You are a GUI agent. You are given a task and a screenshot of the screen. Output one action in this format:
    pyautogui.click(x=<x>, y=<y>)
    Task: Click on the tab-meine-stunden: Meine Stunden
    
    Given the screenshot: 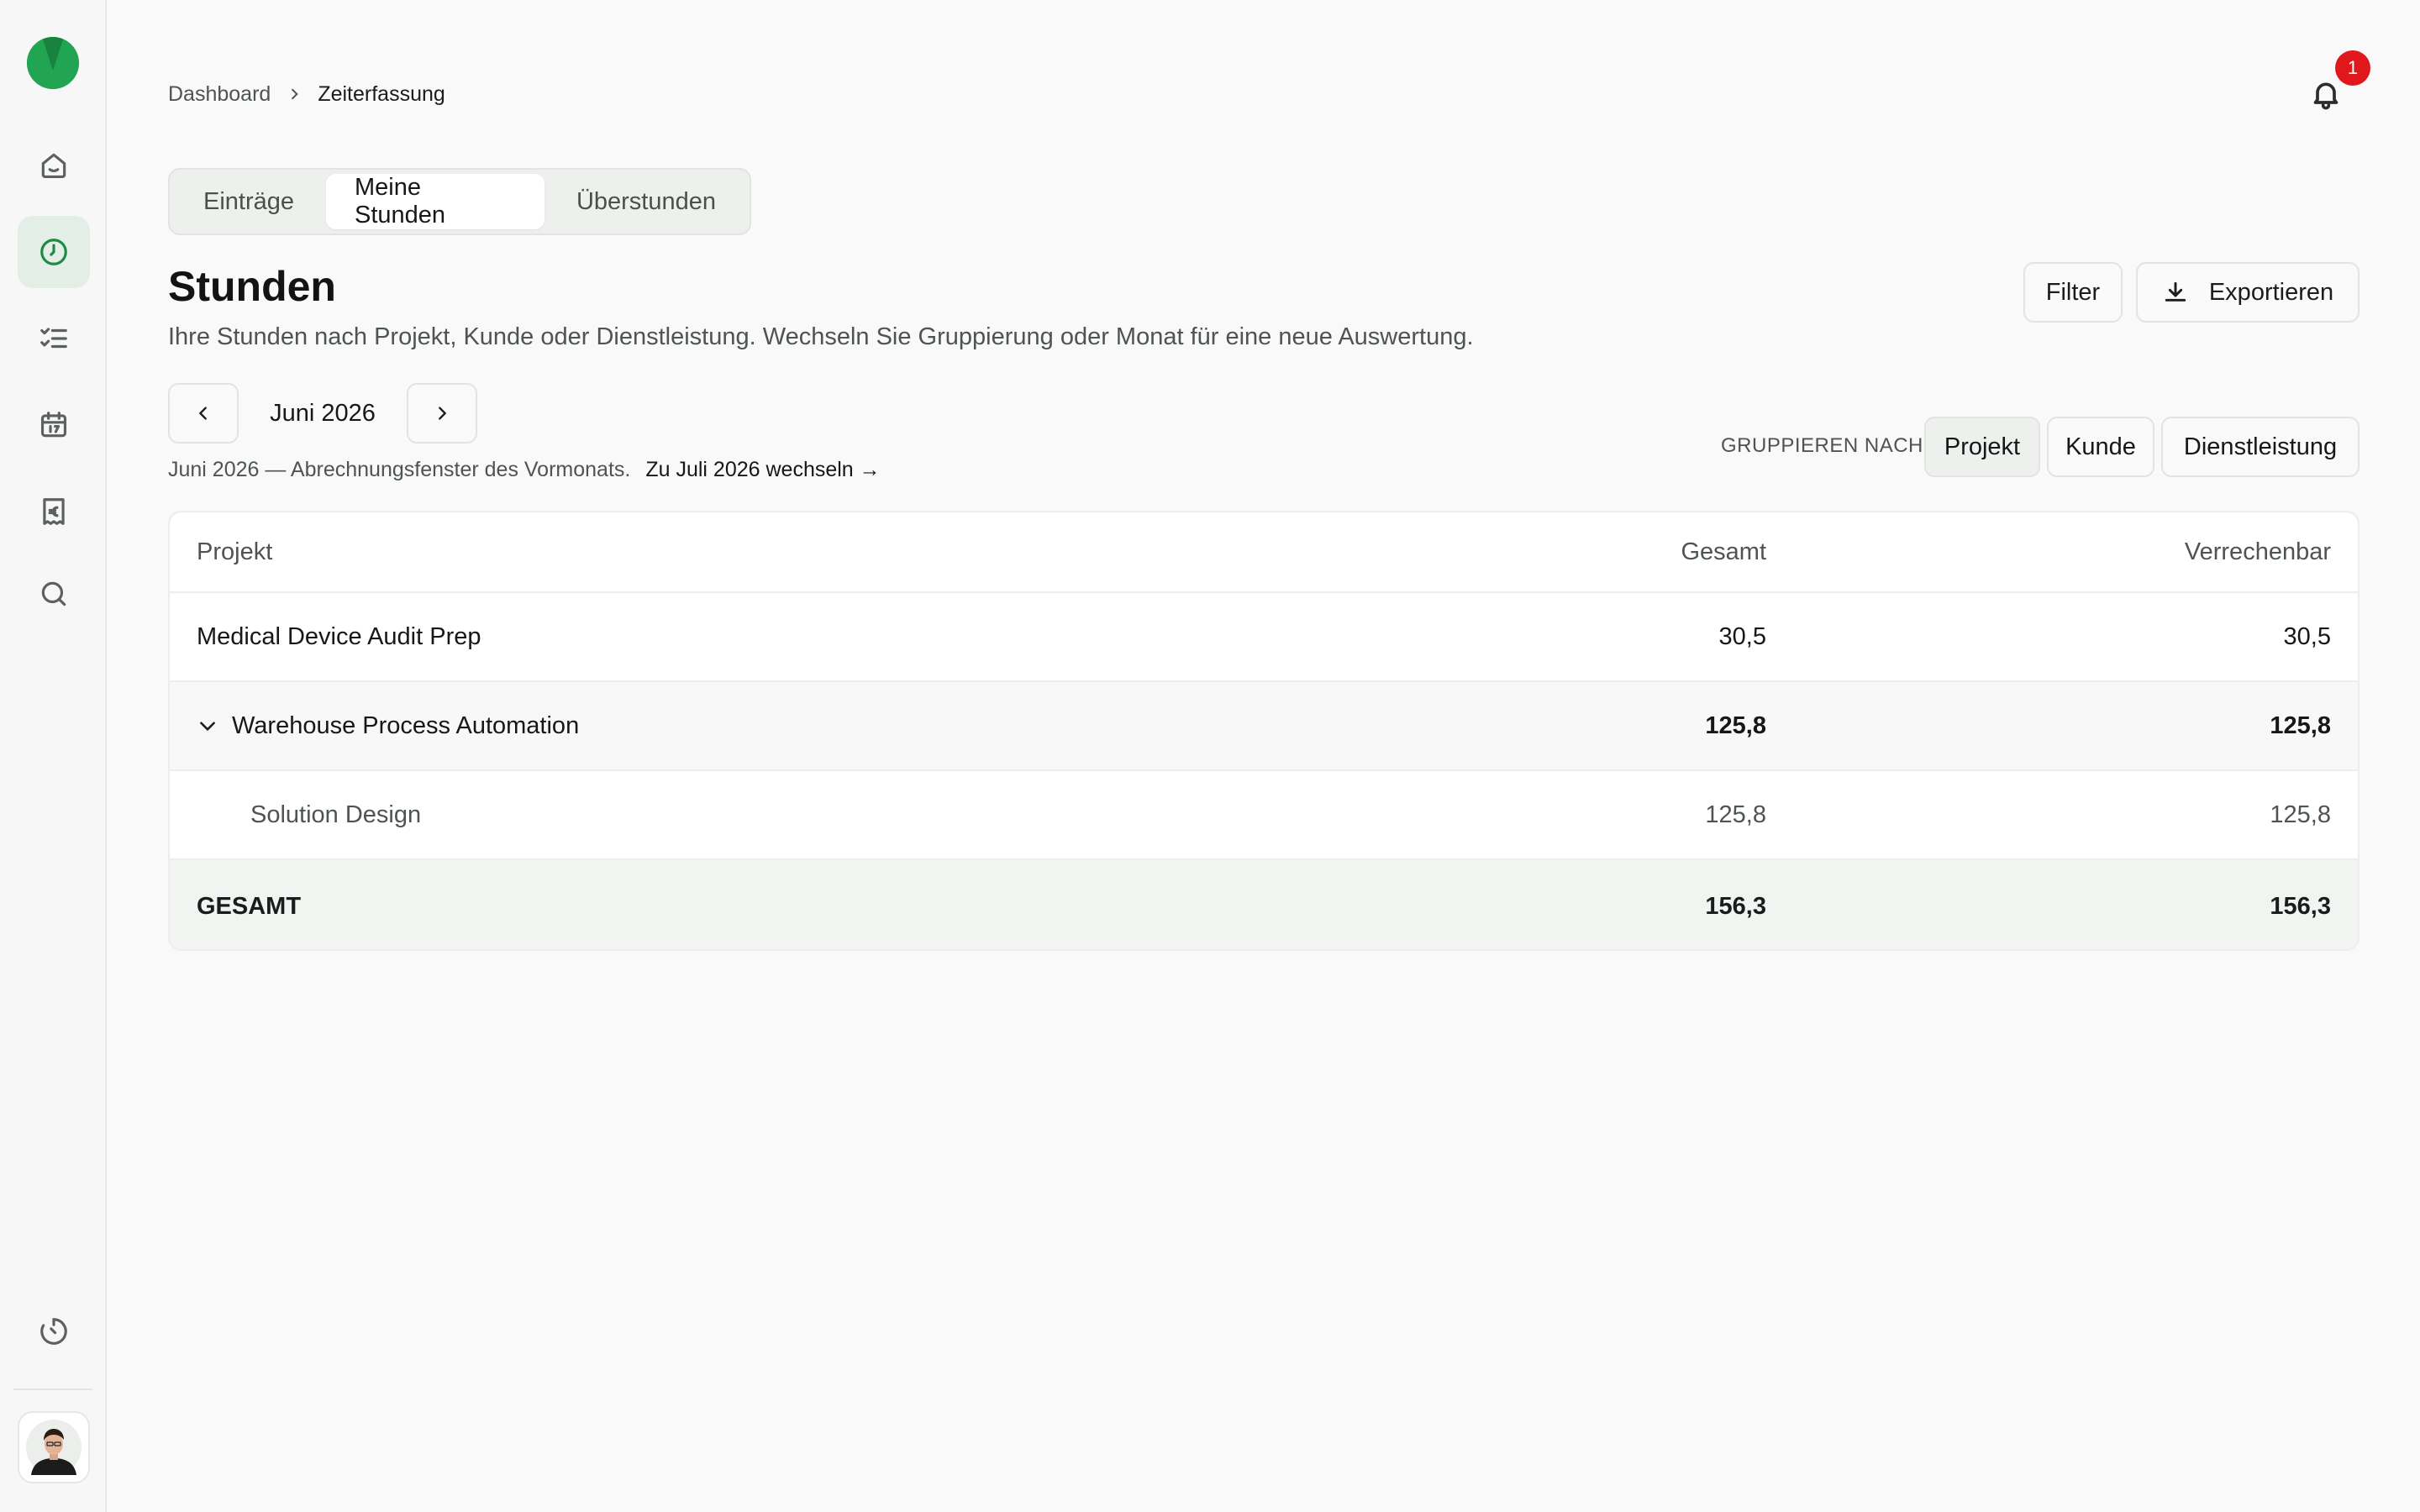 What is the action you would take?
    pyautogui.click(x=435, y=201)
    